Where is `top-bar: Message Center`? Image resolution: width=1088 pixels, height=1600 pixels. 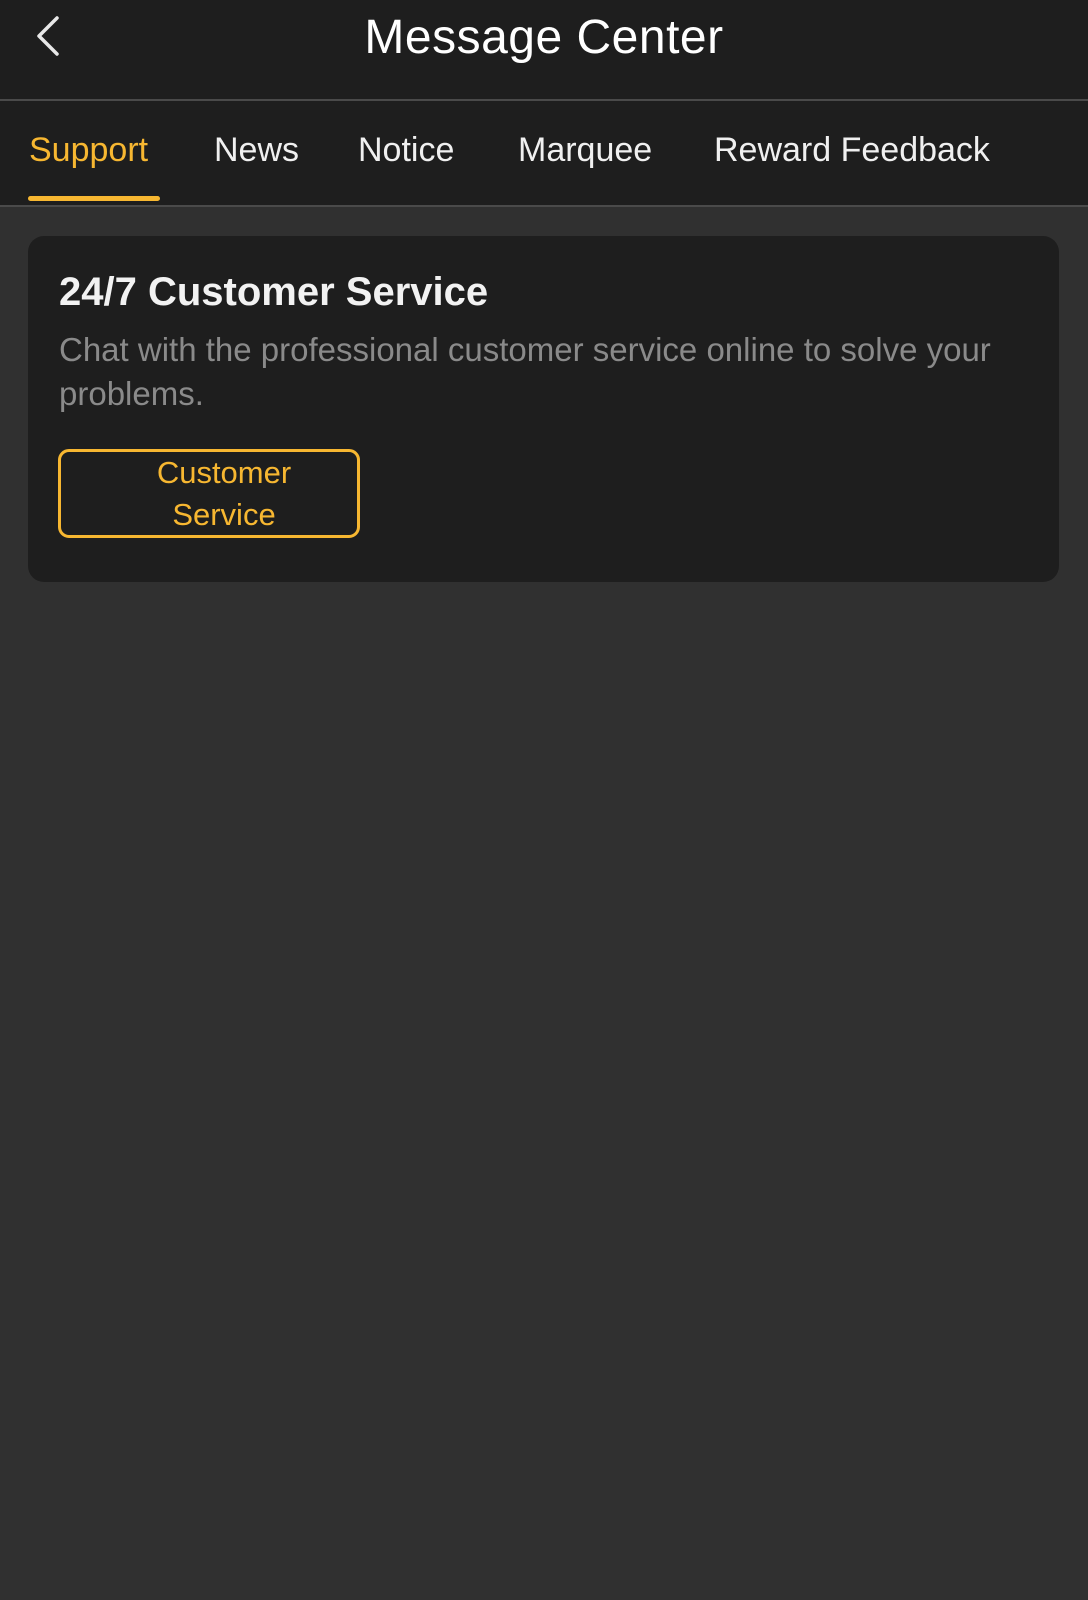
top-bar: Message Center is located at coordinates (544, 50).